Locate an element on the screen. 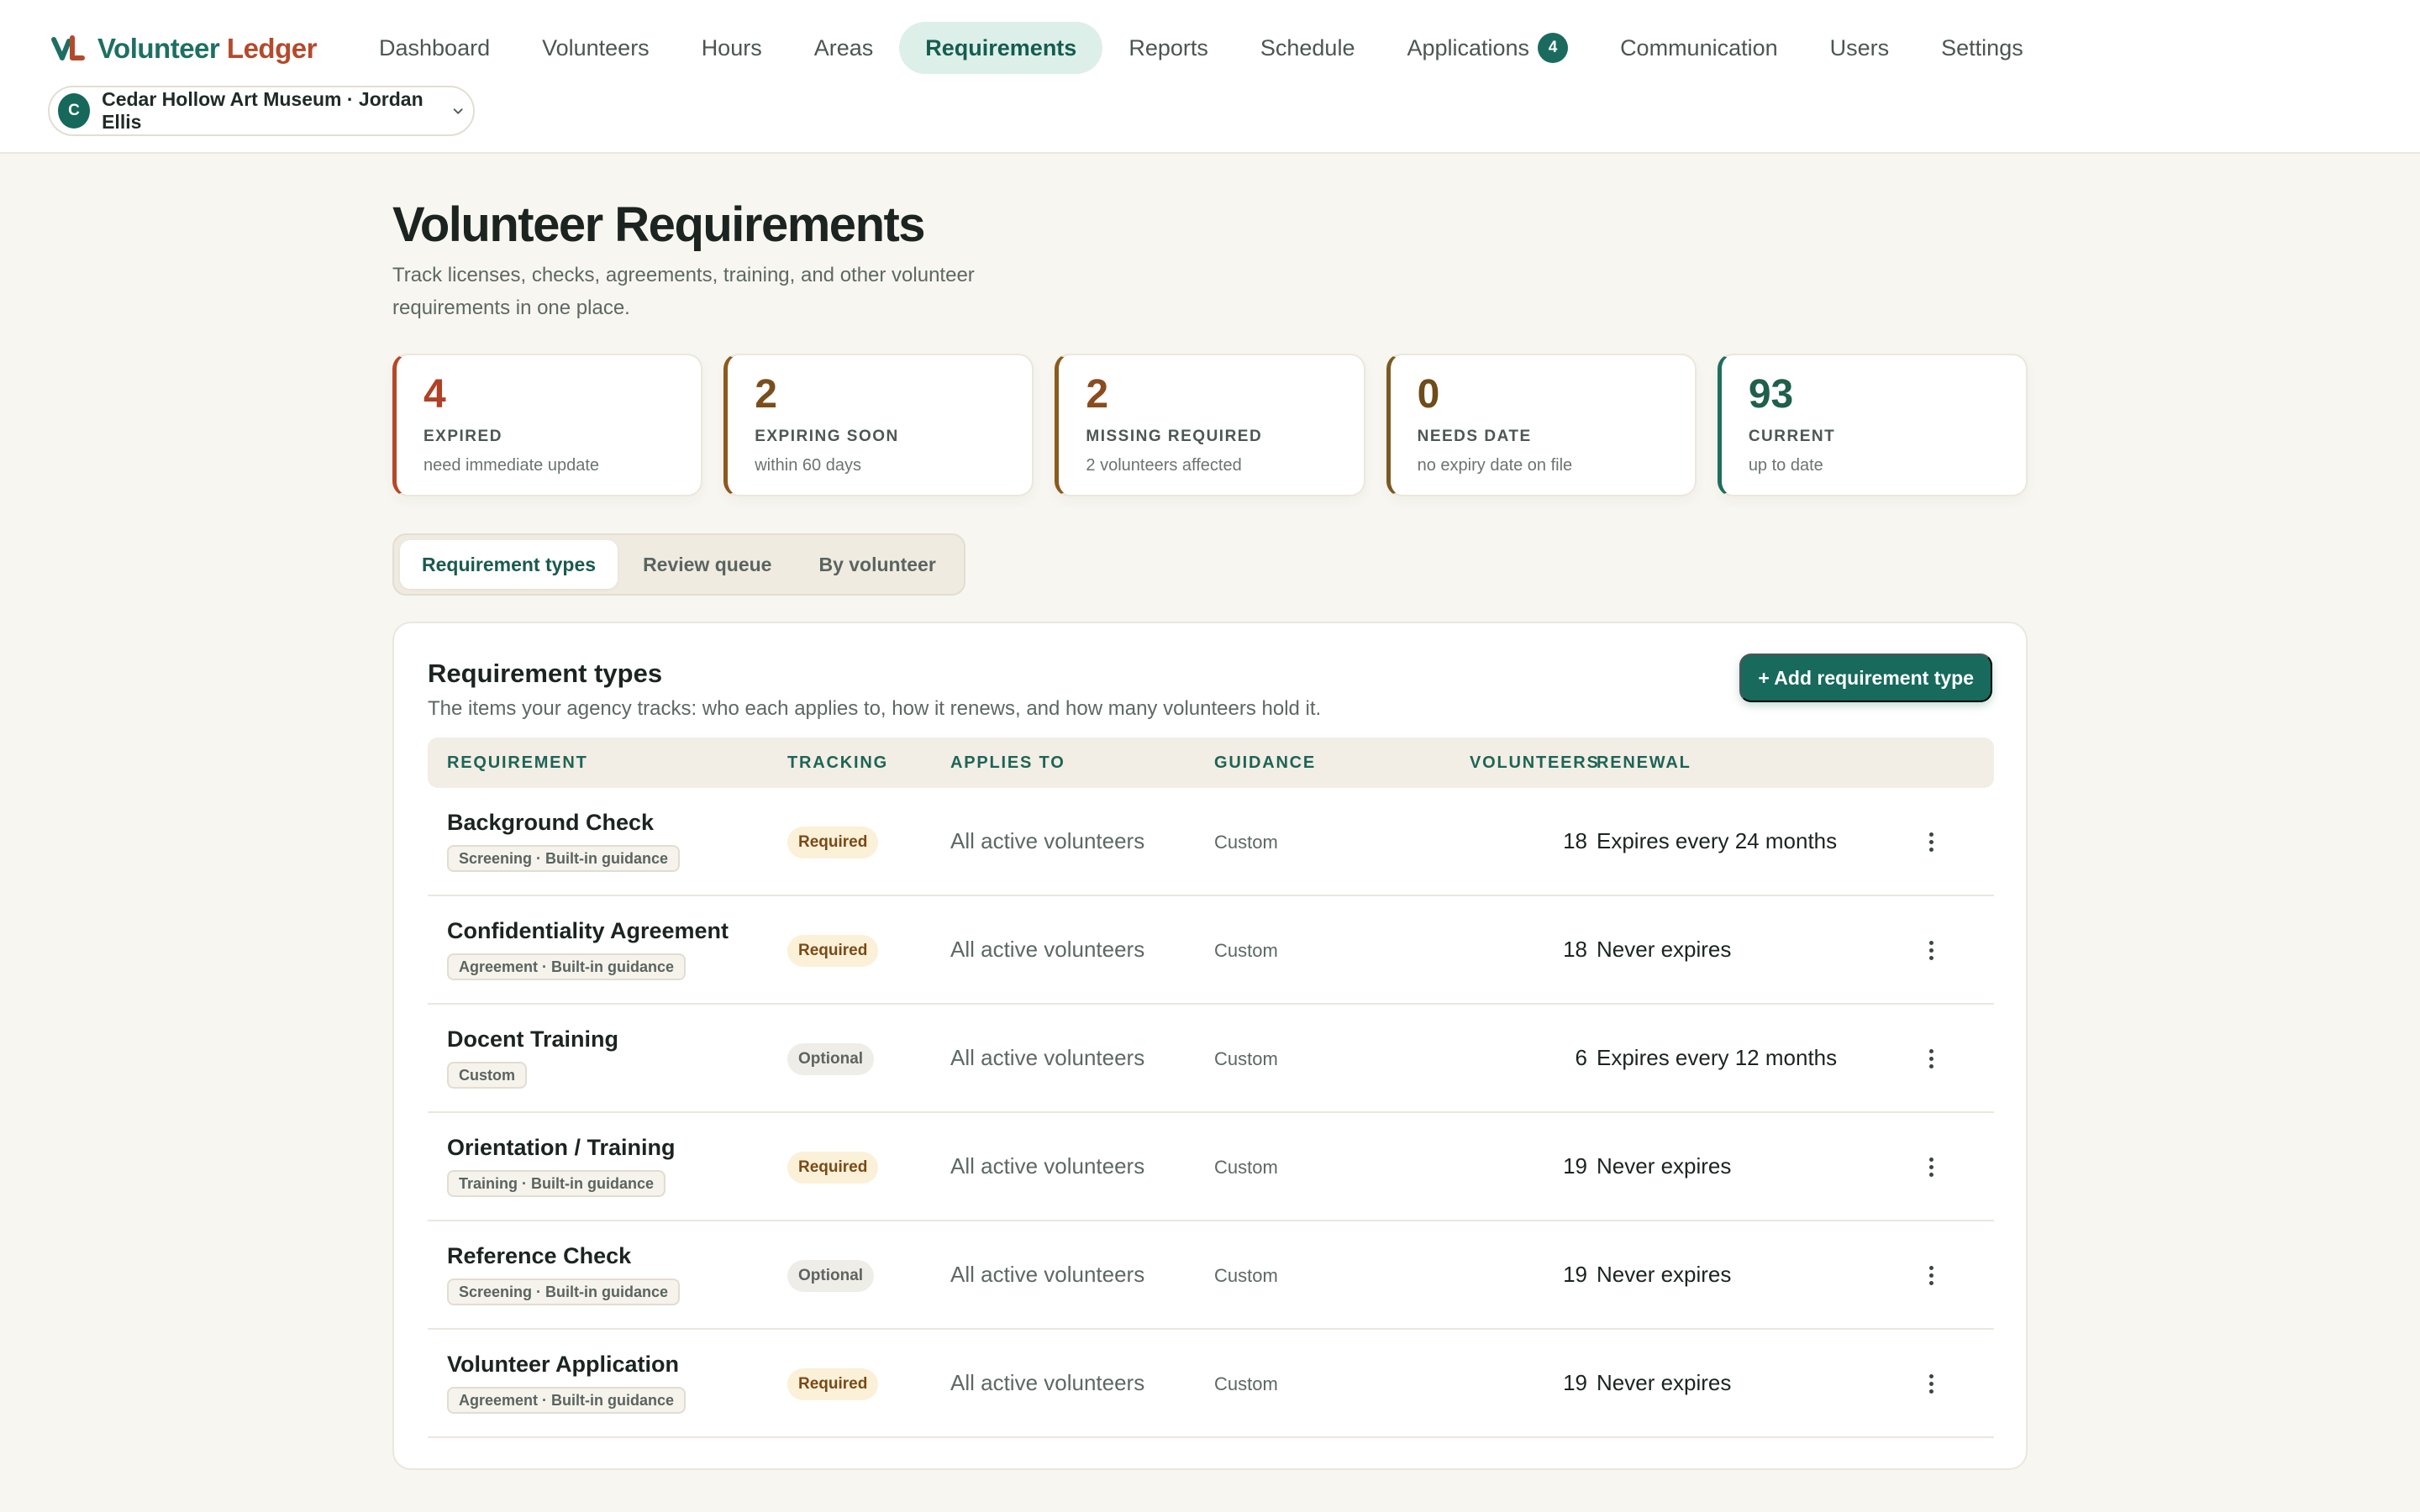  stat-hint: need immediate update is located at coordinates (512, 465).